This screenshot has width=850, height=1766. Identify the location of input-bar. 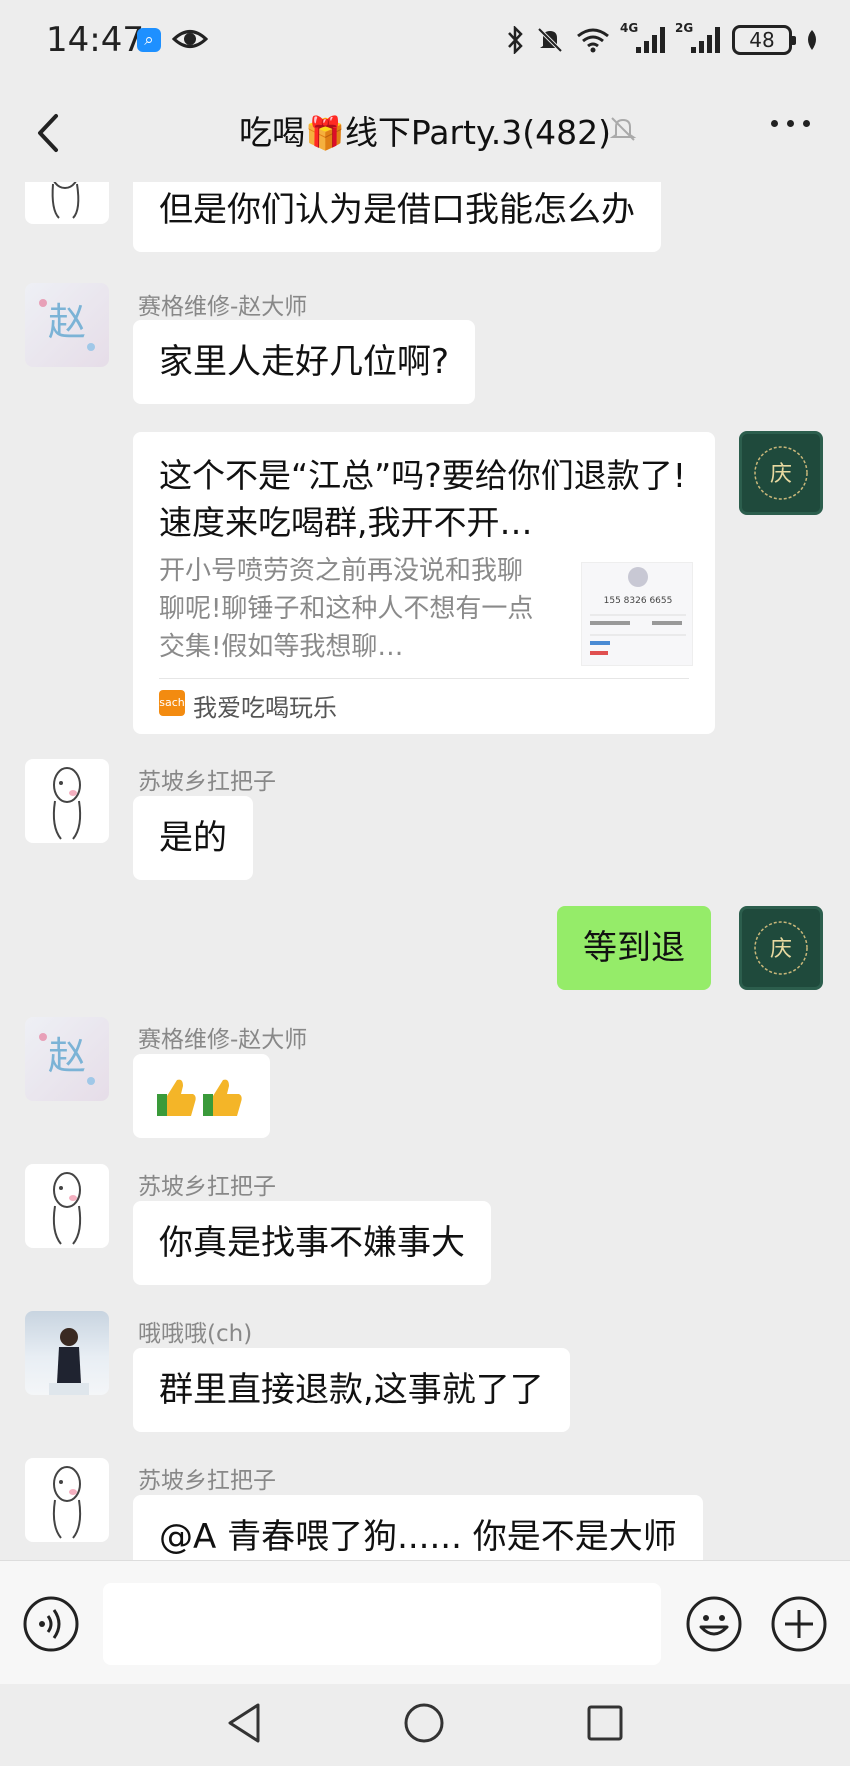
(425, 1622).